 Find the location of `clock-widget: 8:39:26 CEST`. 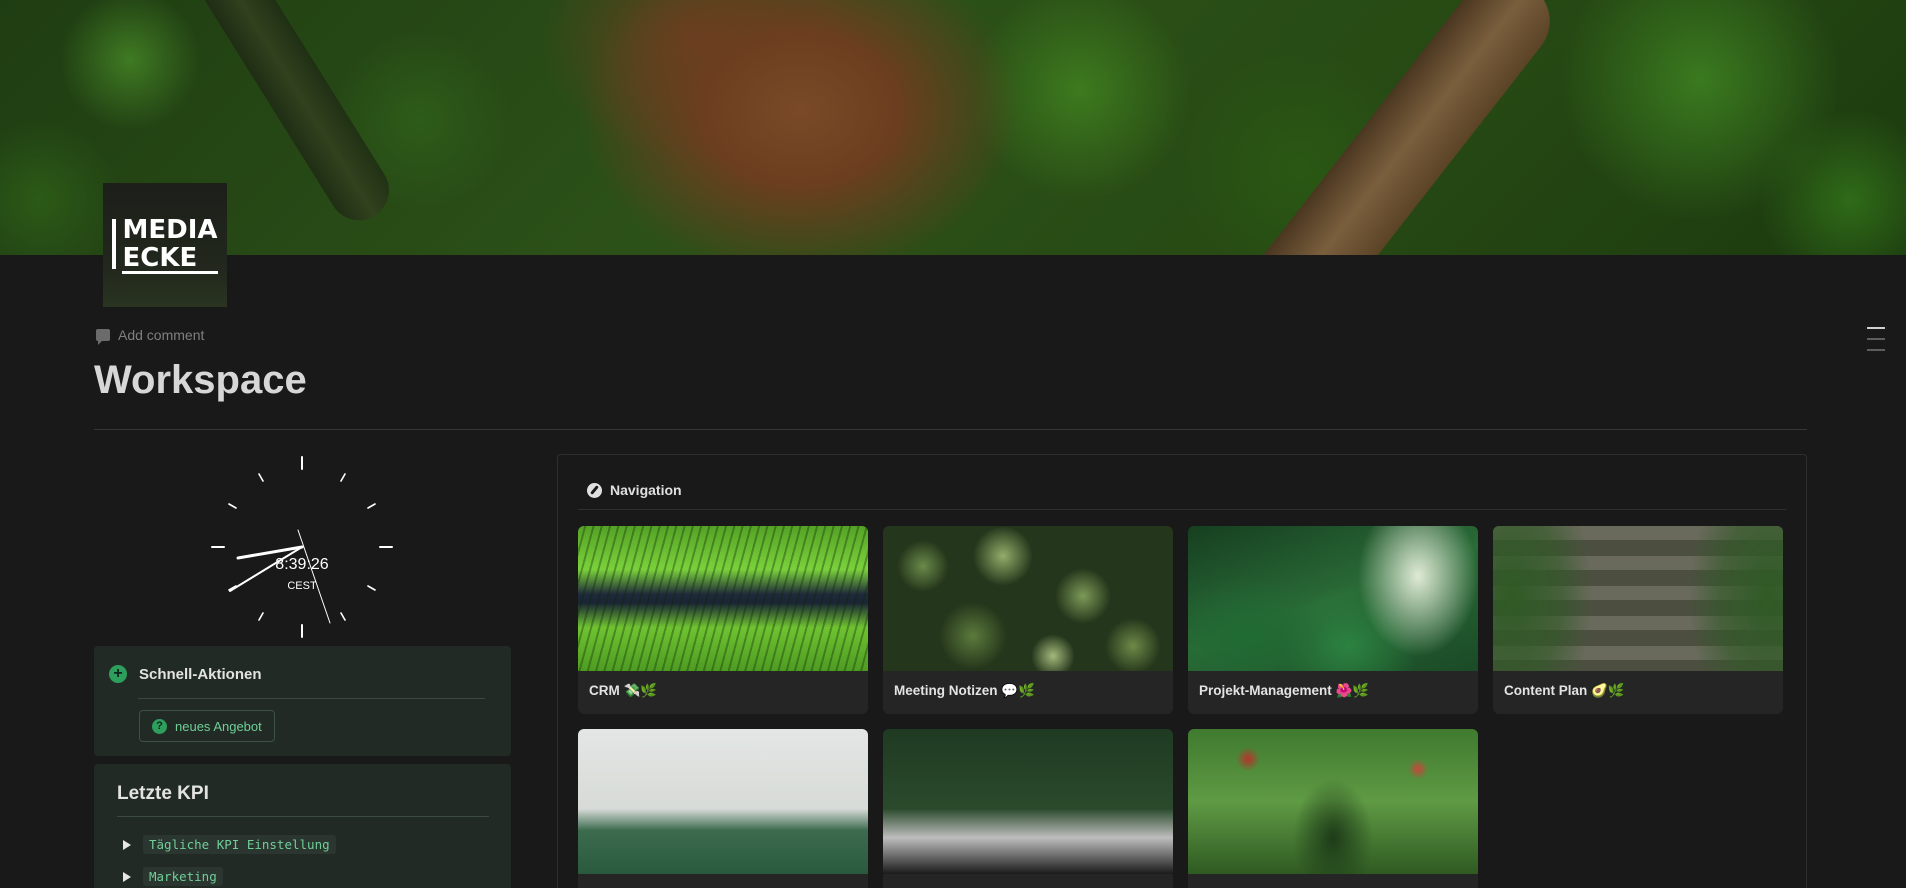

clock-widget: 8:39:26 CEST is located at coordinates (302, 547).